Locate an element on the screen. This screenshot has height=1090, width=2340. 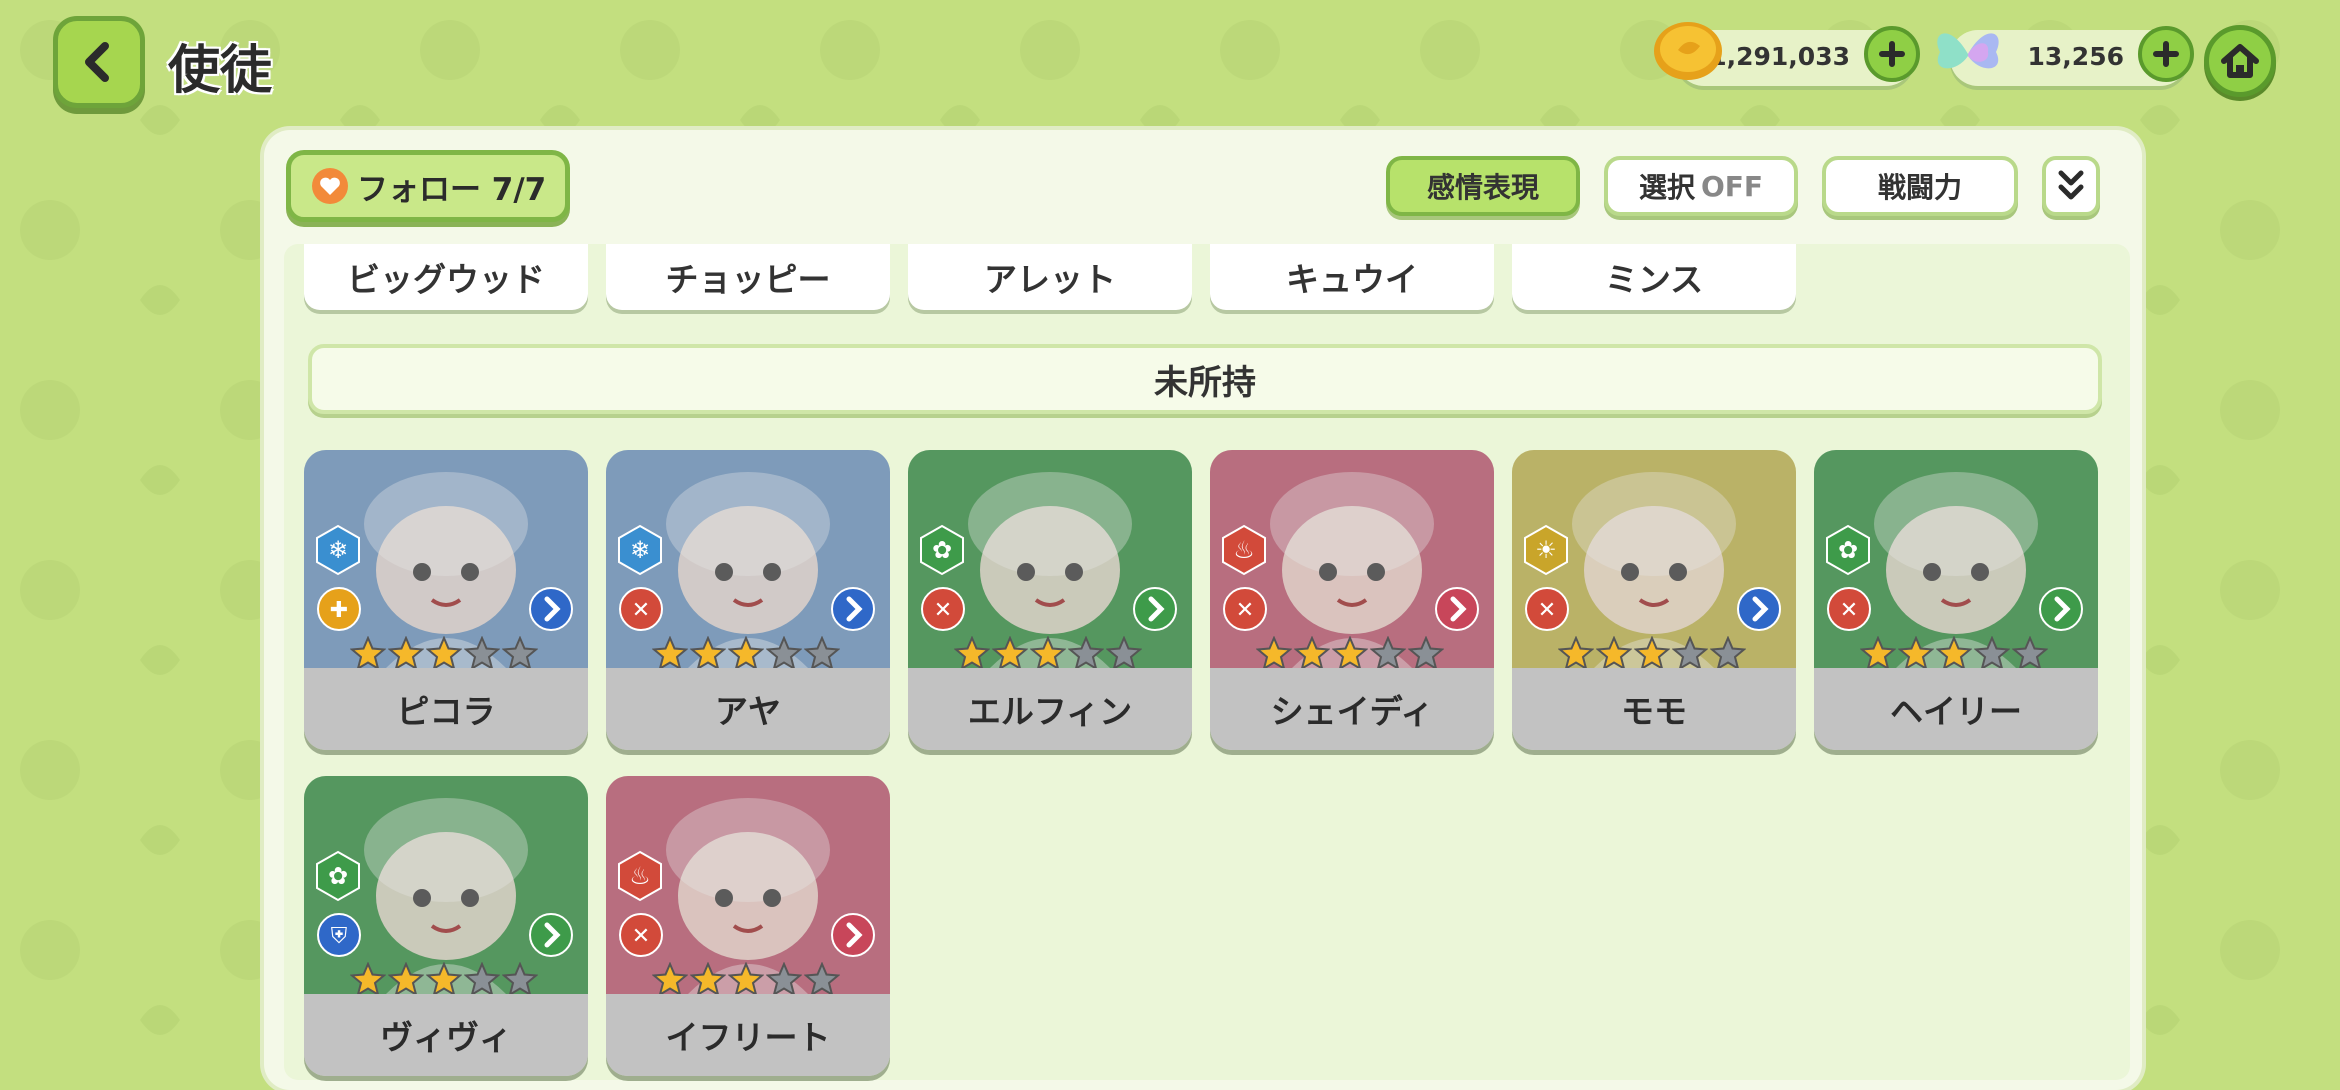
character-name: モモ is located at coordinates (1654, 709).